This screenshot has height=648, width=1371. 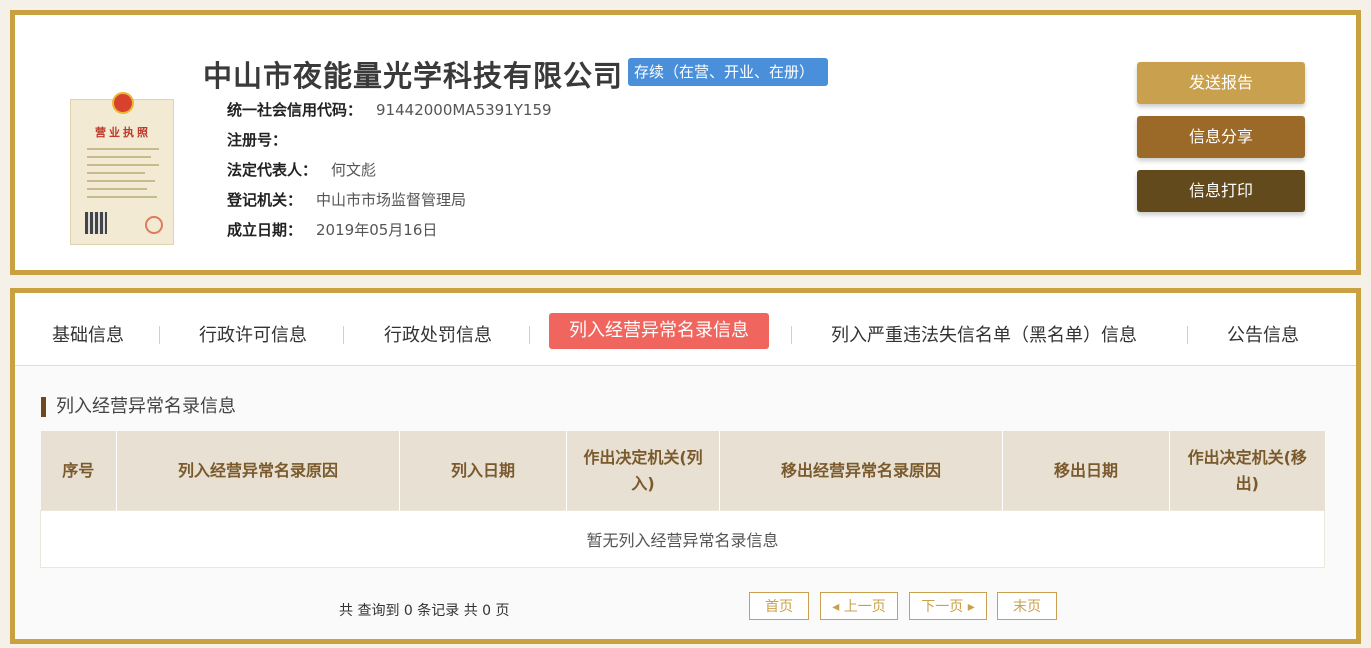 I want to click on info-legal-representative: 法定代表人： 何文彪, so click(x=302, y=170).